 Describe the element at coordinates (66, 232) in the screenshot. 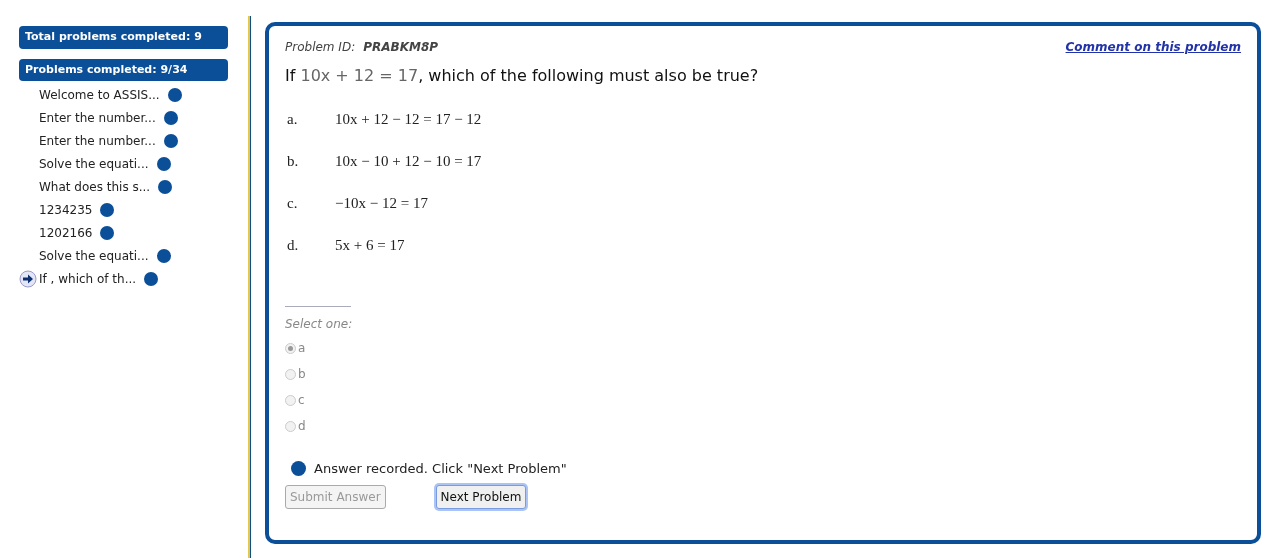

I see `problem-link: 1202166` at that location.